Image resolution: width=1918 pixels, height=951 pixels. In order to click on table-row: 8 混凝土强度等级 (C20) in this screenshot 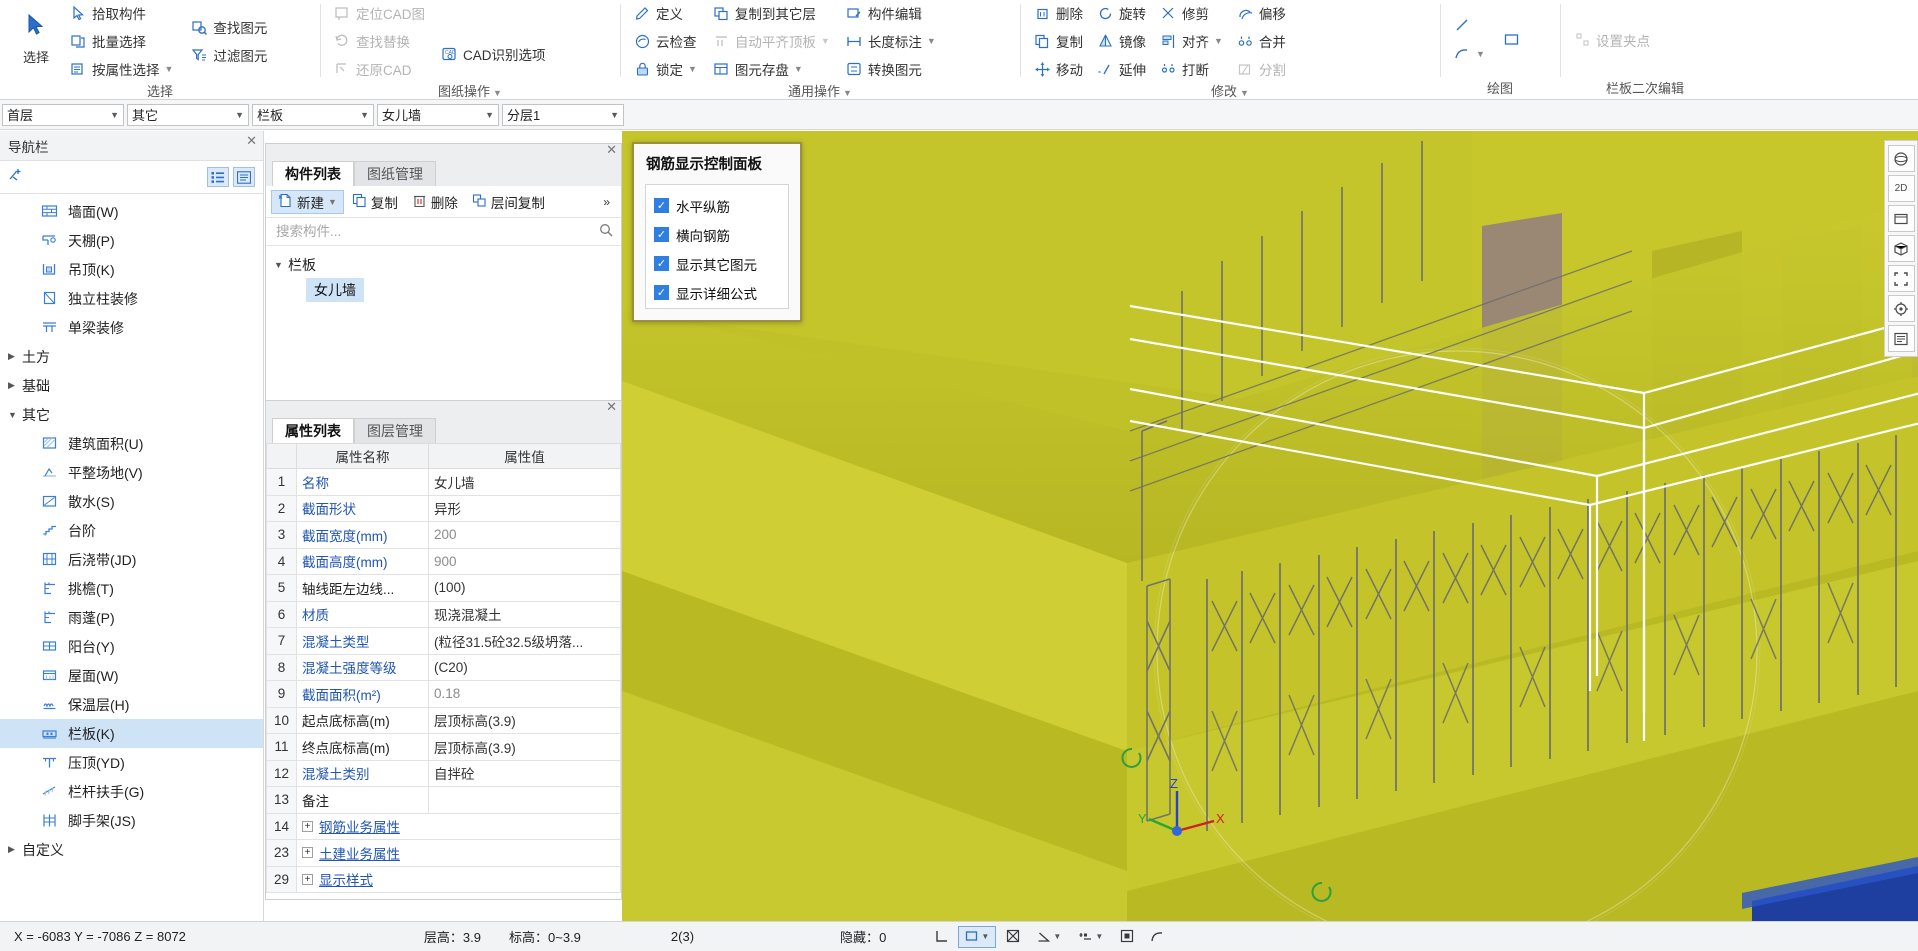, I will do `click(443, 667)`.